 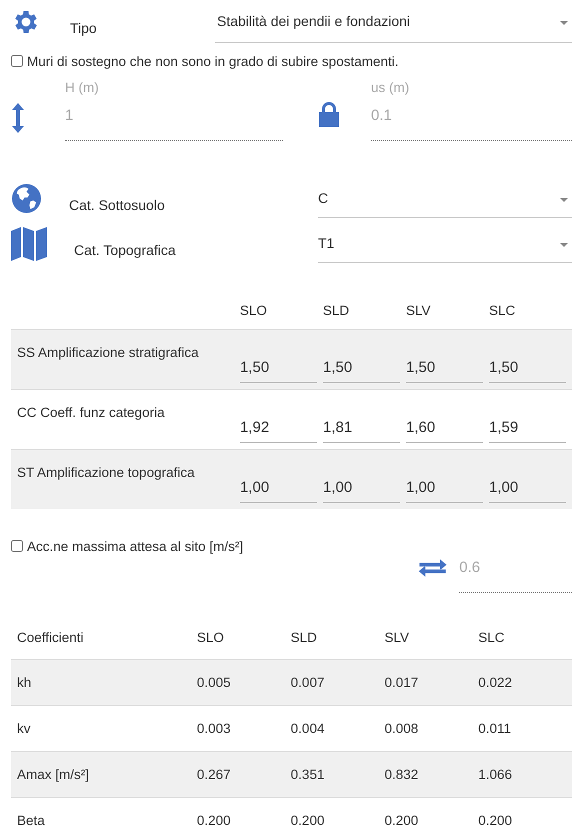 I want to click on tipo-label: Tipo, so click(x=84, y=28).